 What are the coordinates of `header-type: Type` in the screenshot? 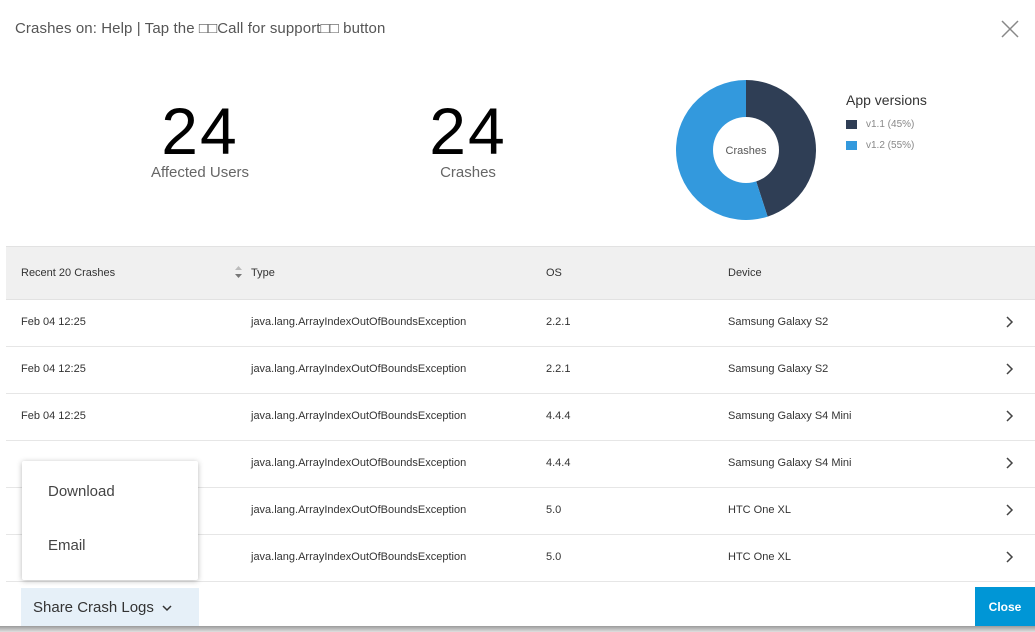 It's located at (263, 273).